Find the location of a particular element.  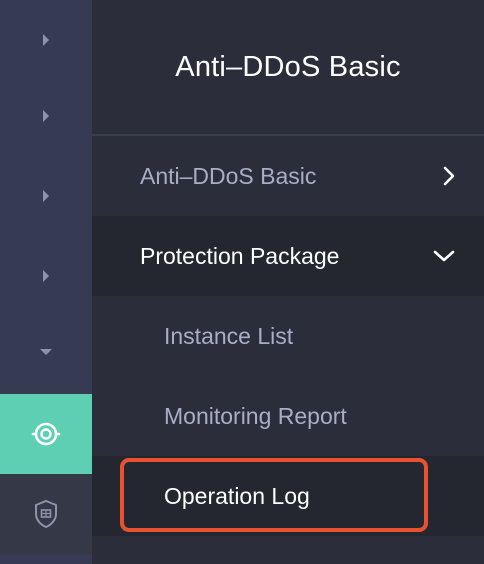

submenu-item-label: Monitoring Report is located at coordinates (255, 415).